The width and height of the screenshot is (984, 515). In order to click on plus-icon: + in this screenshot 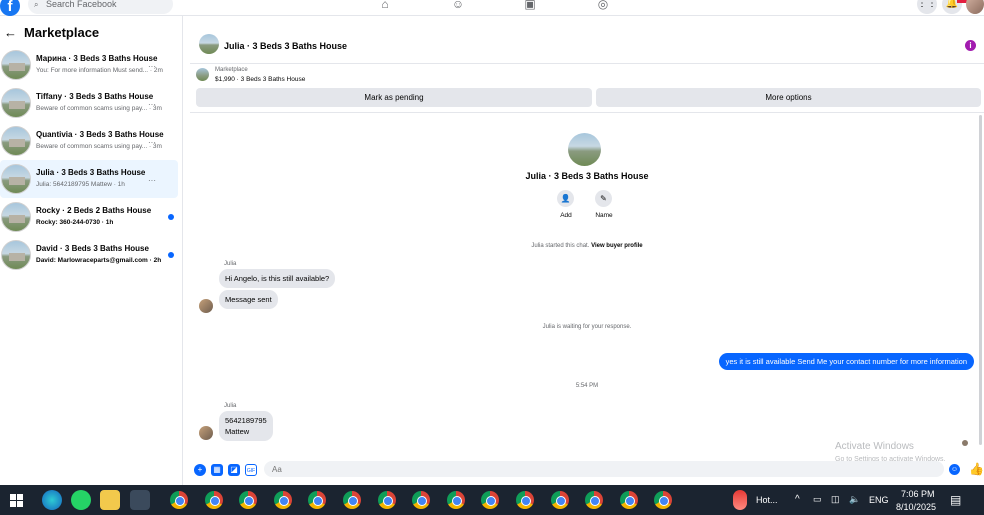, I will do `click(200, 470)`.